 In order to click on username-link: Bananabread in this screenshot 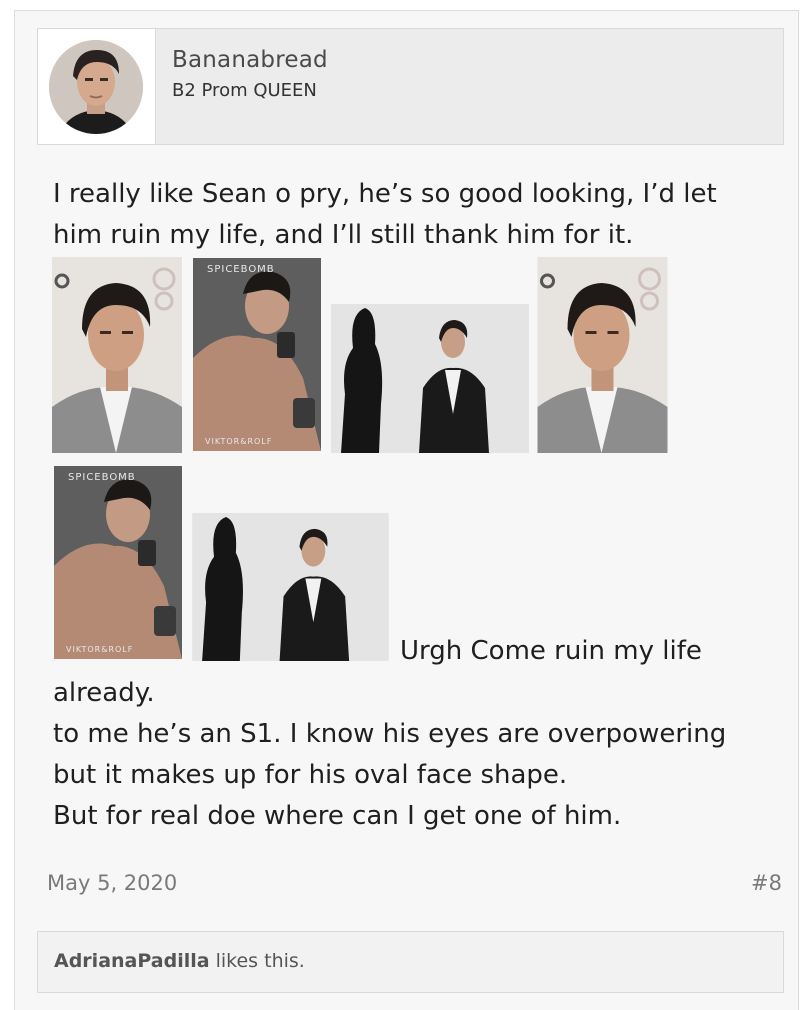, I will do `click(250, 60)`.